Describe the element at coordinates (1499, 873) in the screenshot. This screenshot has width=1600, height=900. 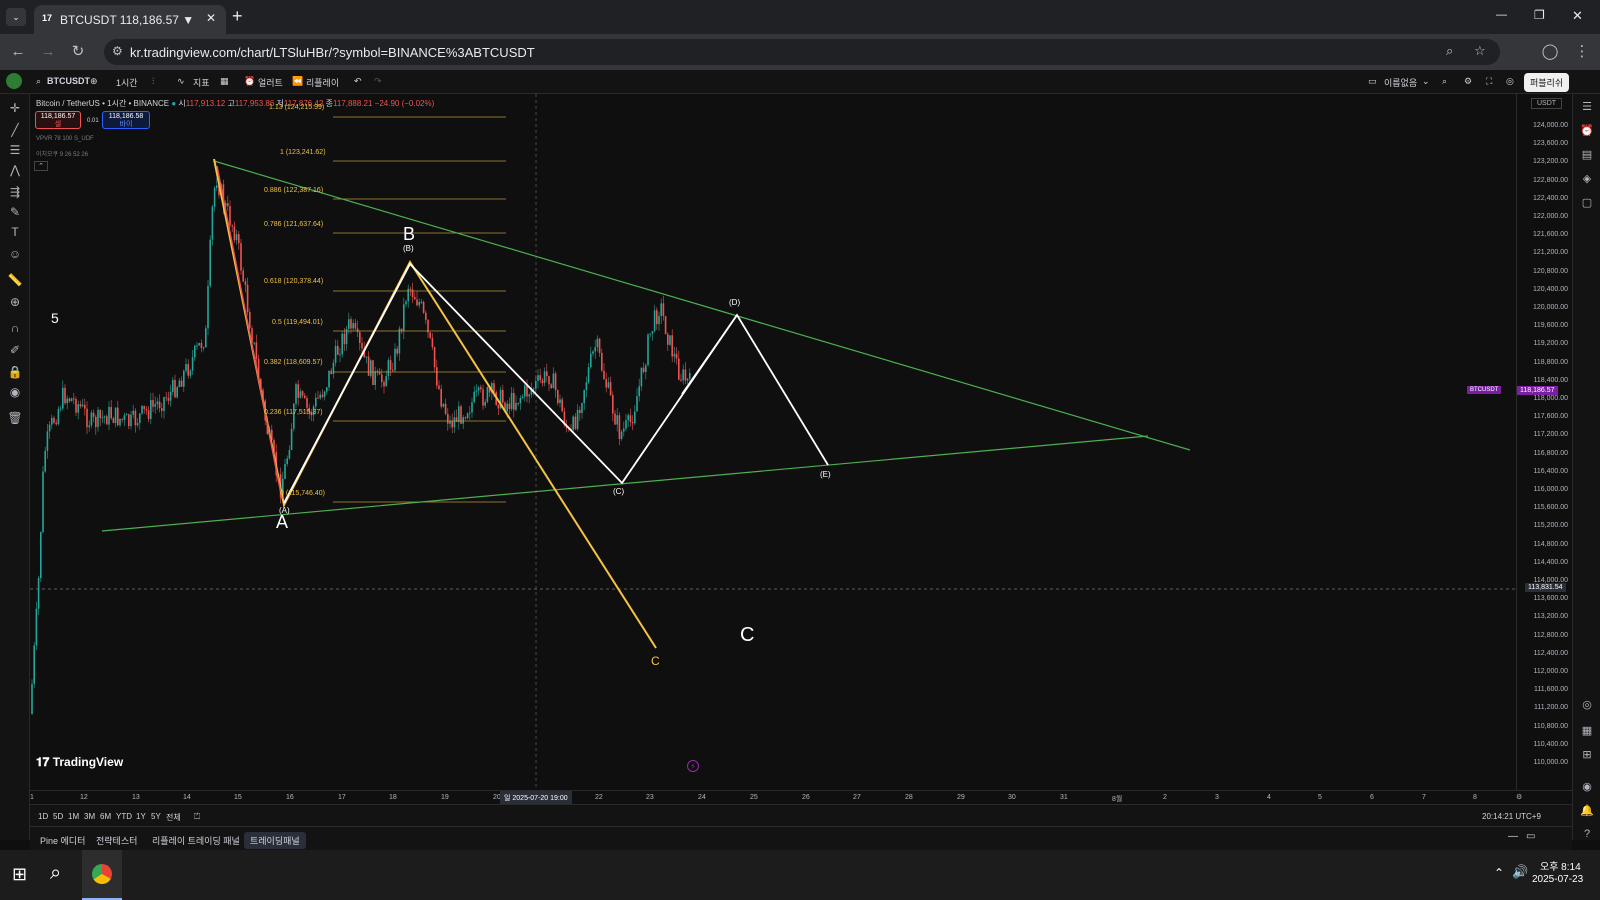
I see `tray-chevron-icon: ⌃` at that location.